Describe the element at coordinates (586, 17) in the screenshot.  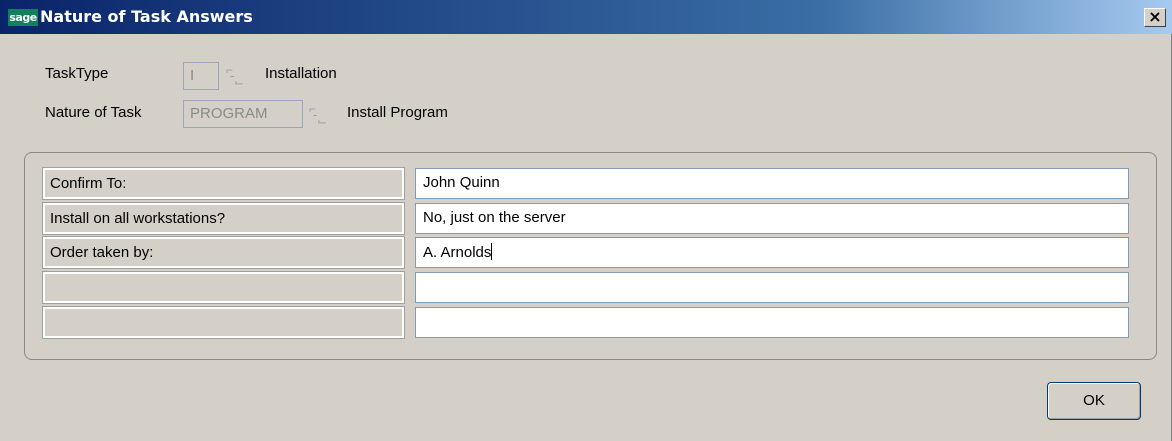
I see `title-bar: sage Nature of Task Answers ×` at that location.